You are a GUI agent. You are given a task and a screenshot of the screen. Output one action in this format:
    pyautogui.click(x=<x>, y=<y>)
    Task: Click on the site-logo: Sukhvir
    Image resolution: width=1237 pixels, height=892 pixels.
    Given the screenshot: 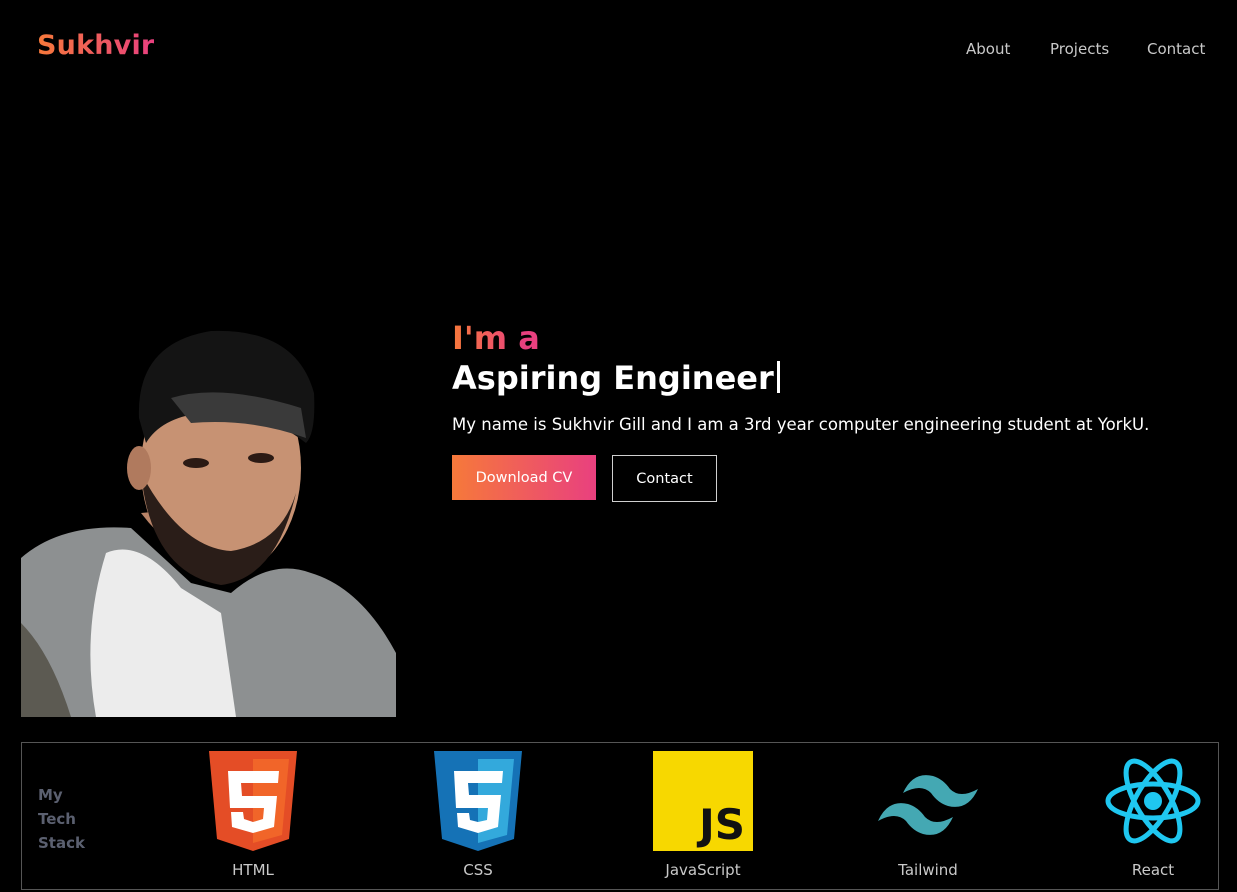 What is the action you would take?
    pyautogui.click(x=95, y=45)
    